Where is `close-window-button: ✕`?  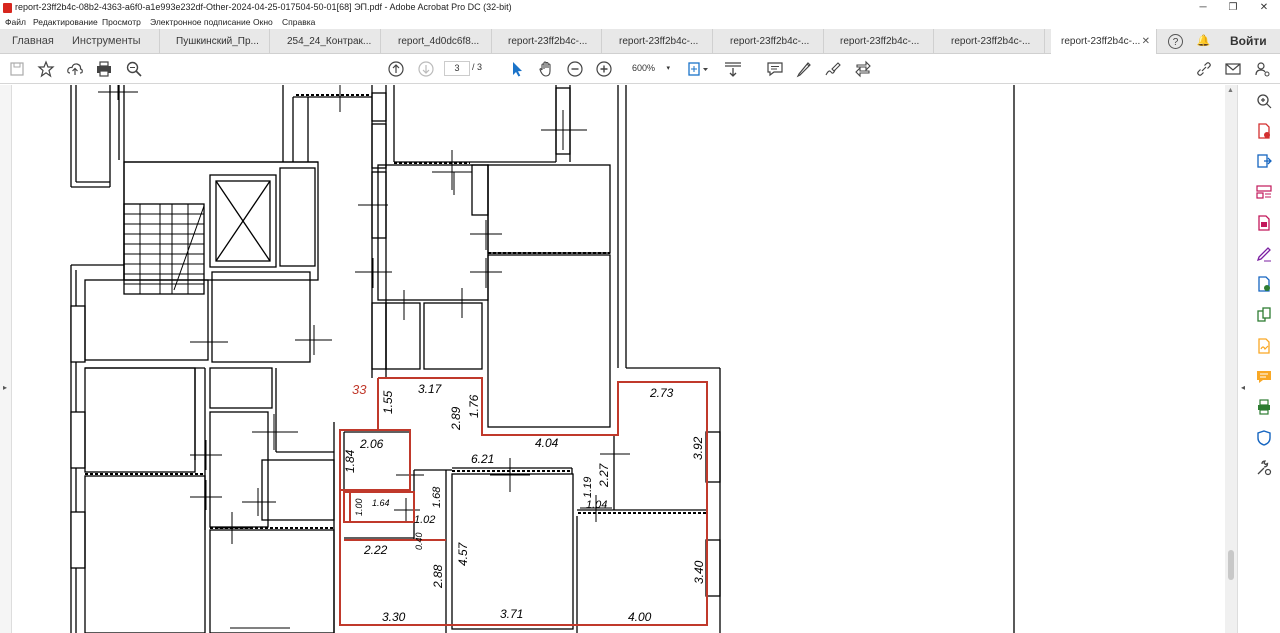
close-window-button: ✕ is located at coordinates (1264, 7).